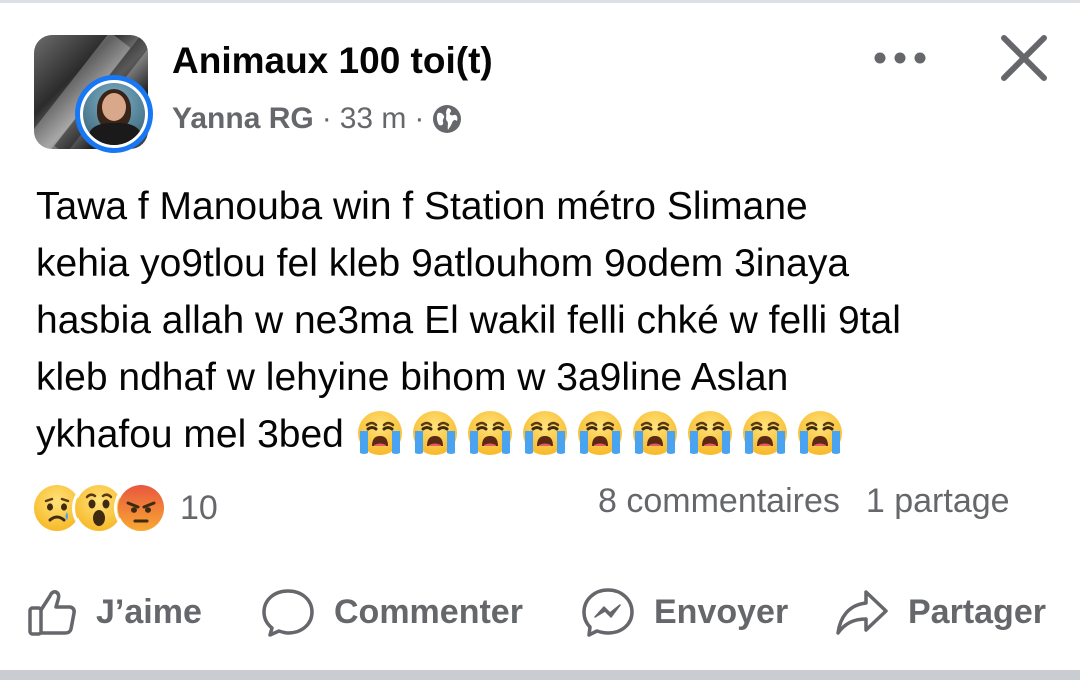 The height and width of the screenshot is (680, 1080). I want to click on like-label: J’aime, so click(149, 611).